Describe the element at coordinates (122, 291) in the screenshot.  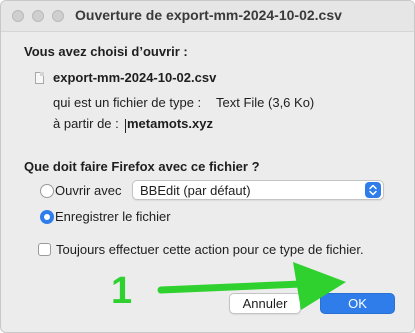
I see `annotation-step-number: 1` at that location.